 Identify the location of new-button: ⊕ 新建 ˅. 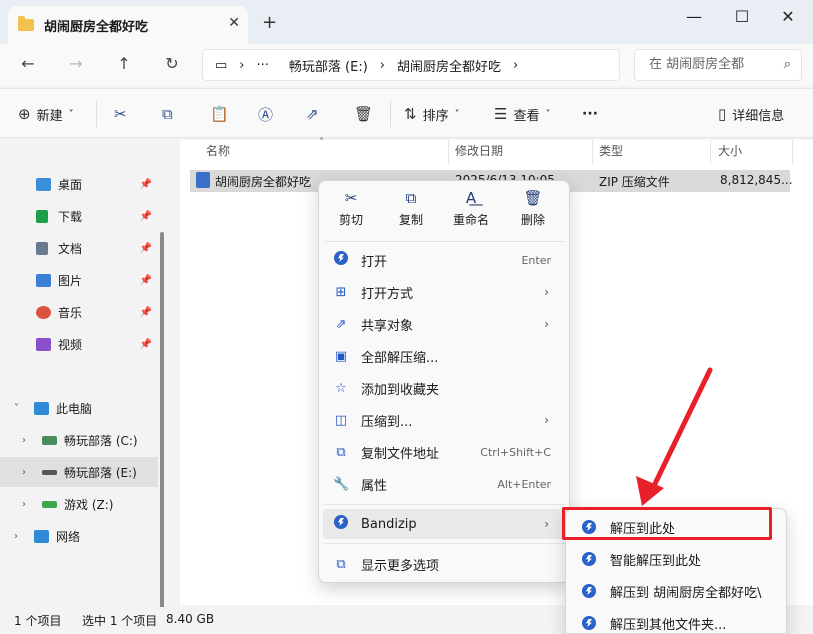
(46, 114).